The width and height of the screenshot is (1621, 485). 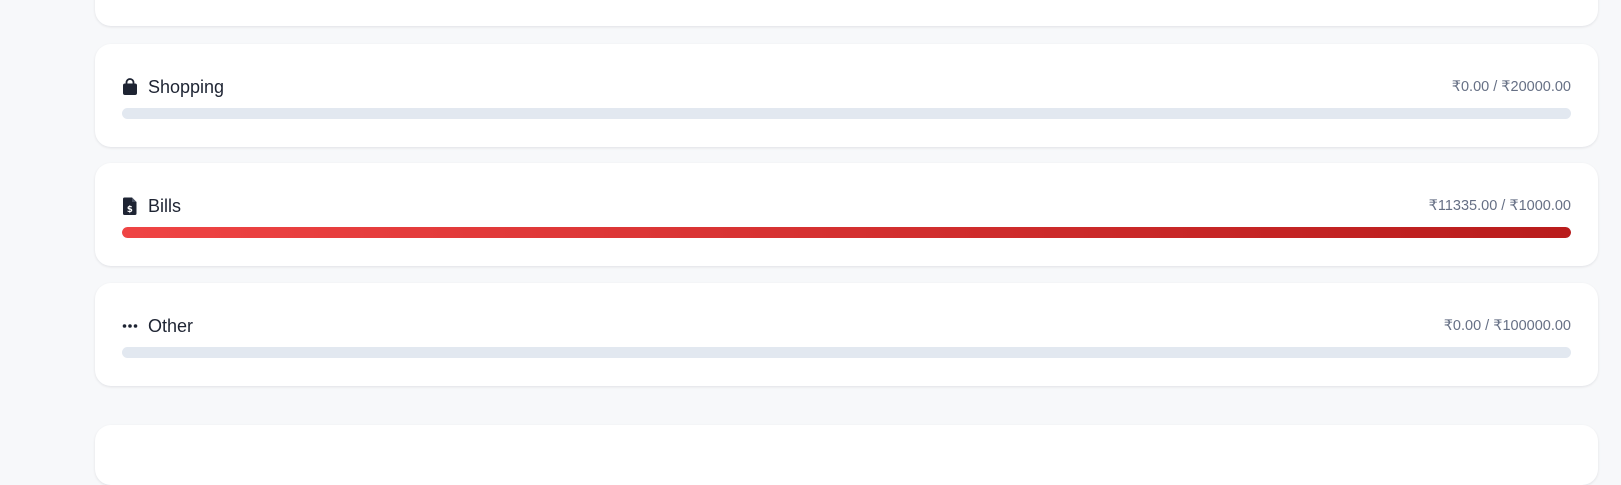 I want to click on budget-card-header: $ Bills ₹11335.00 / ₹1000.00, so click(x=846, y=206).